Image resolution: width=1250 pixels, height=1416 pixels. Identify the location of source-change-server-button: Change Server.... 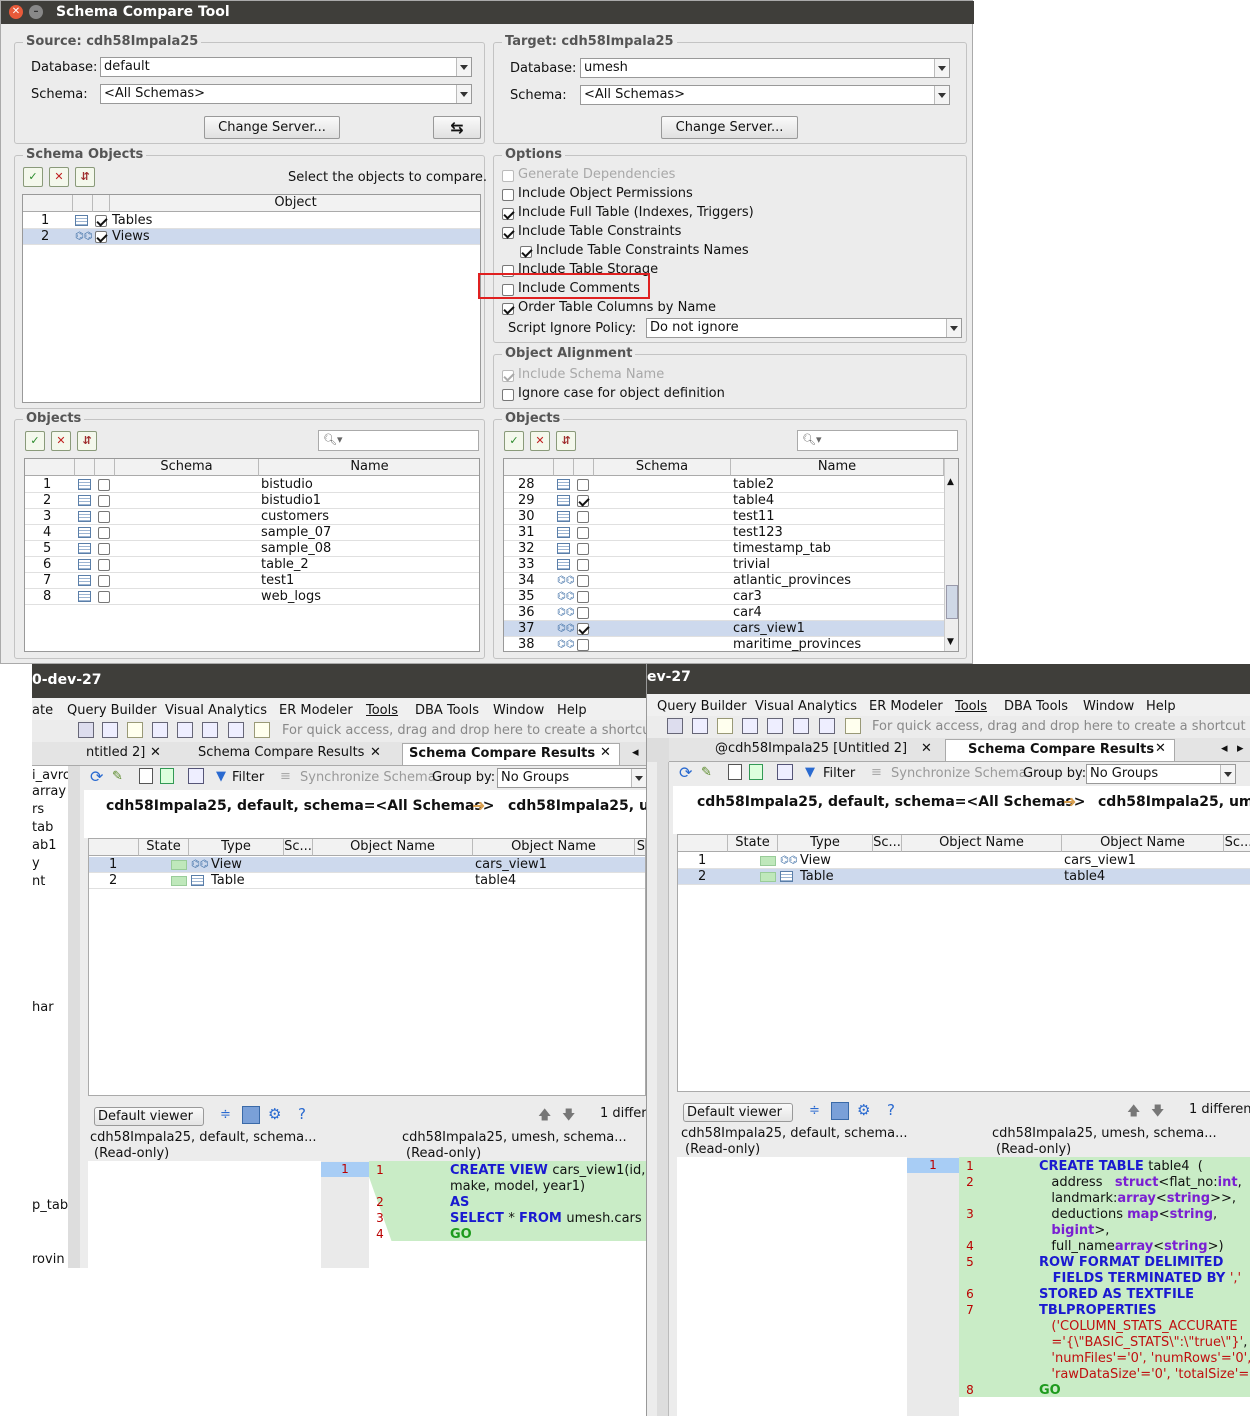
(272, 127).